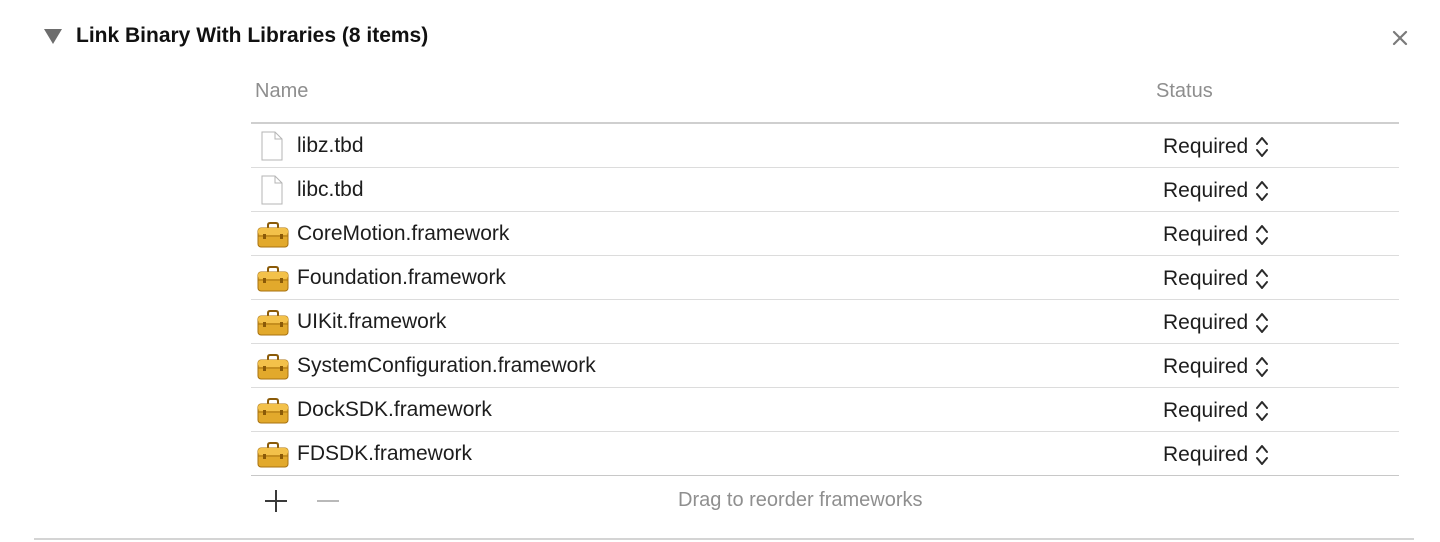 This screenshot has width=1440, height=542. I want to click on drag-hint: Drag to reorder frameworks, so click(800, 500).